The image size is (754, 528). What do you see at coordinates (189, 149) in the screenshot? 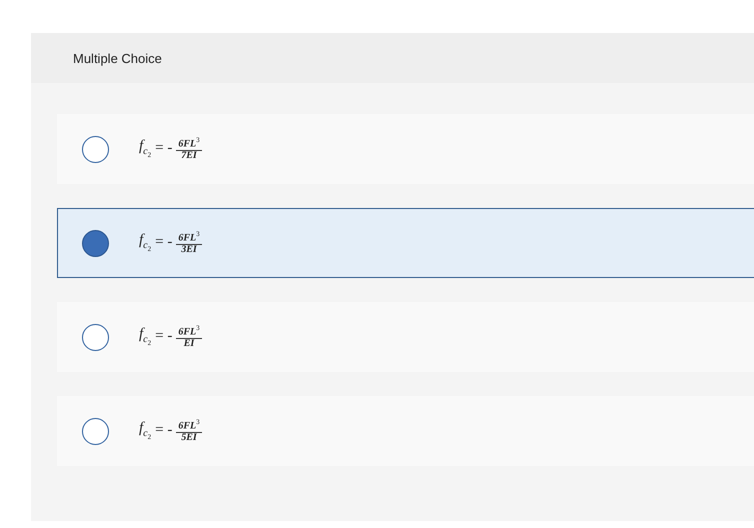
I see `fraction: 6FL$^{3}$ 7EI` at bounding box center [189, 149].